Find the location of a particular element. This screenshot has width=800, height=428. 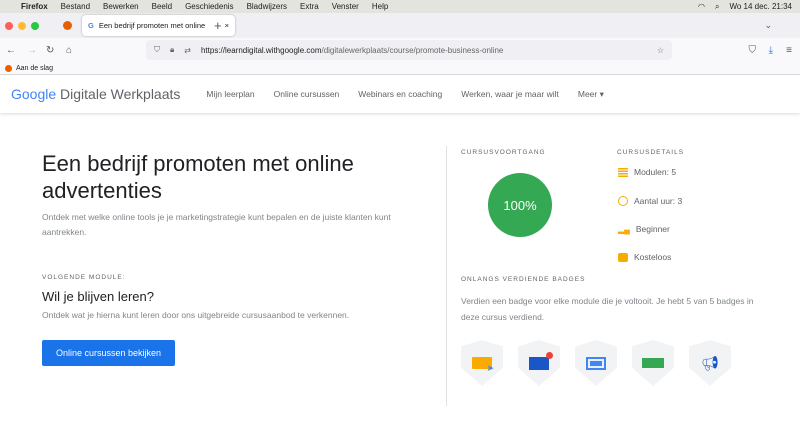

detail-hours: Aantal uur: 3 is located at coordinates (650, 201).